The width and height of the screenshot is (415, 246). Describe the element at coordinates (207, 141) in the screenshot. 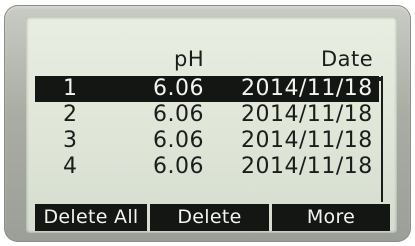

I see `table-row: 3 6.06 2014/11/18` at that location.